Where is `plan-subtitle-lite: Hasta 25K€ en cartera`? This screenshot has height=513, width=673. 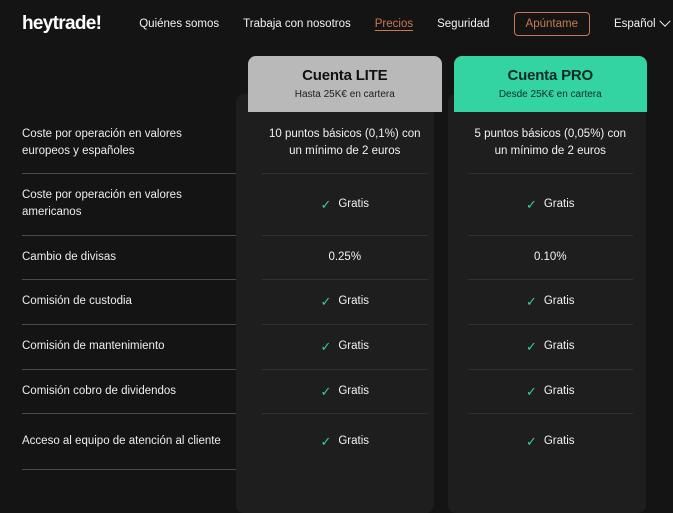 plan-subtitle-lite: Hasta 25K€ en cartera is located at coordinates (344, 95).